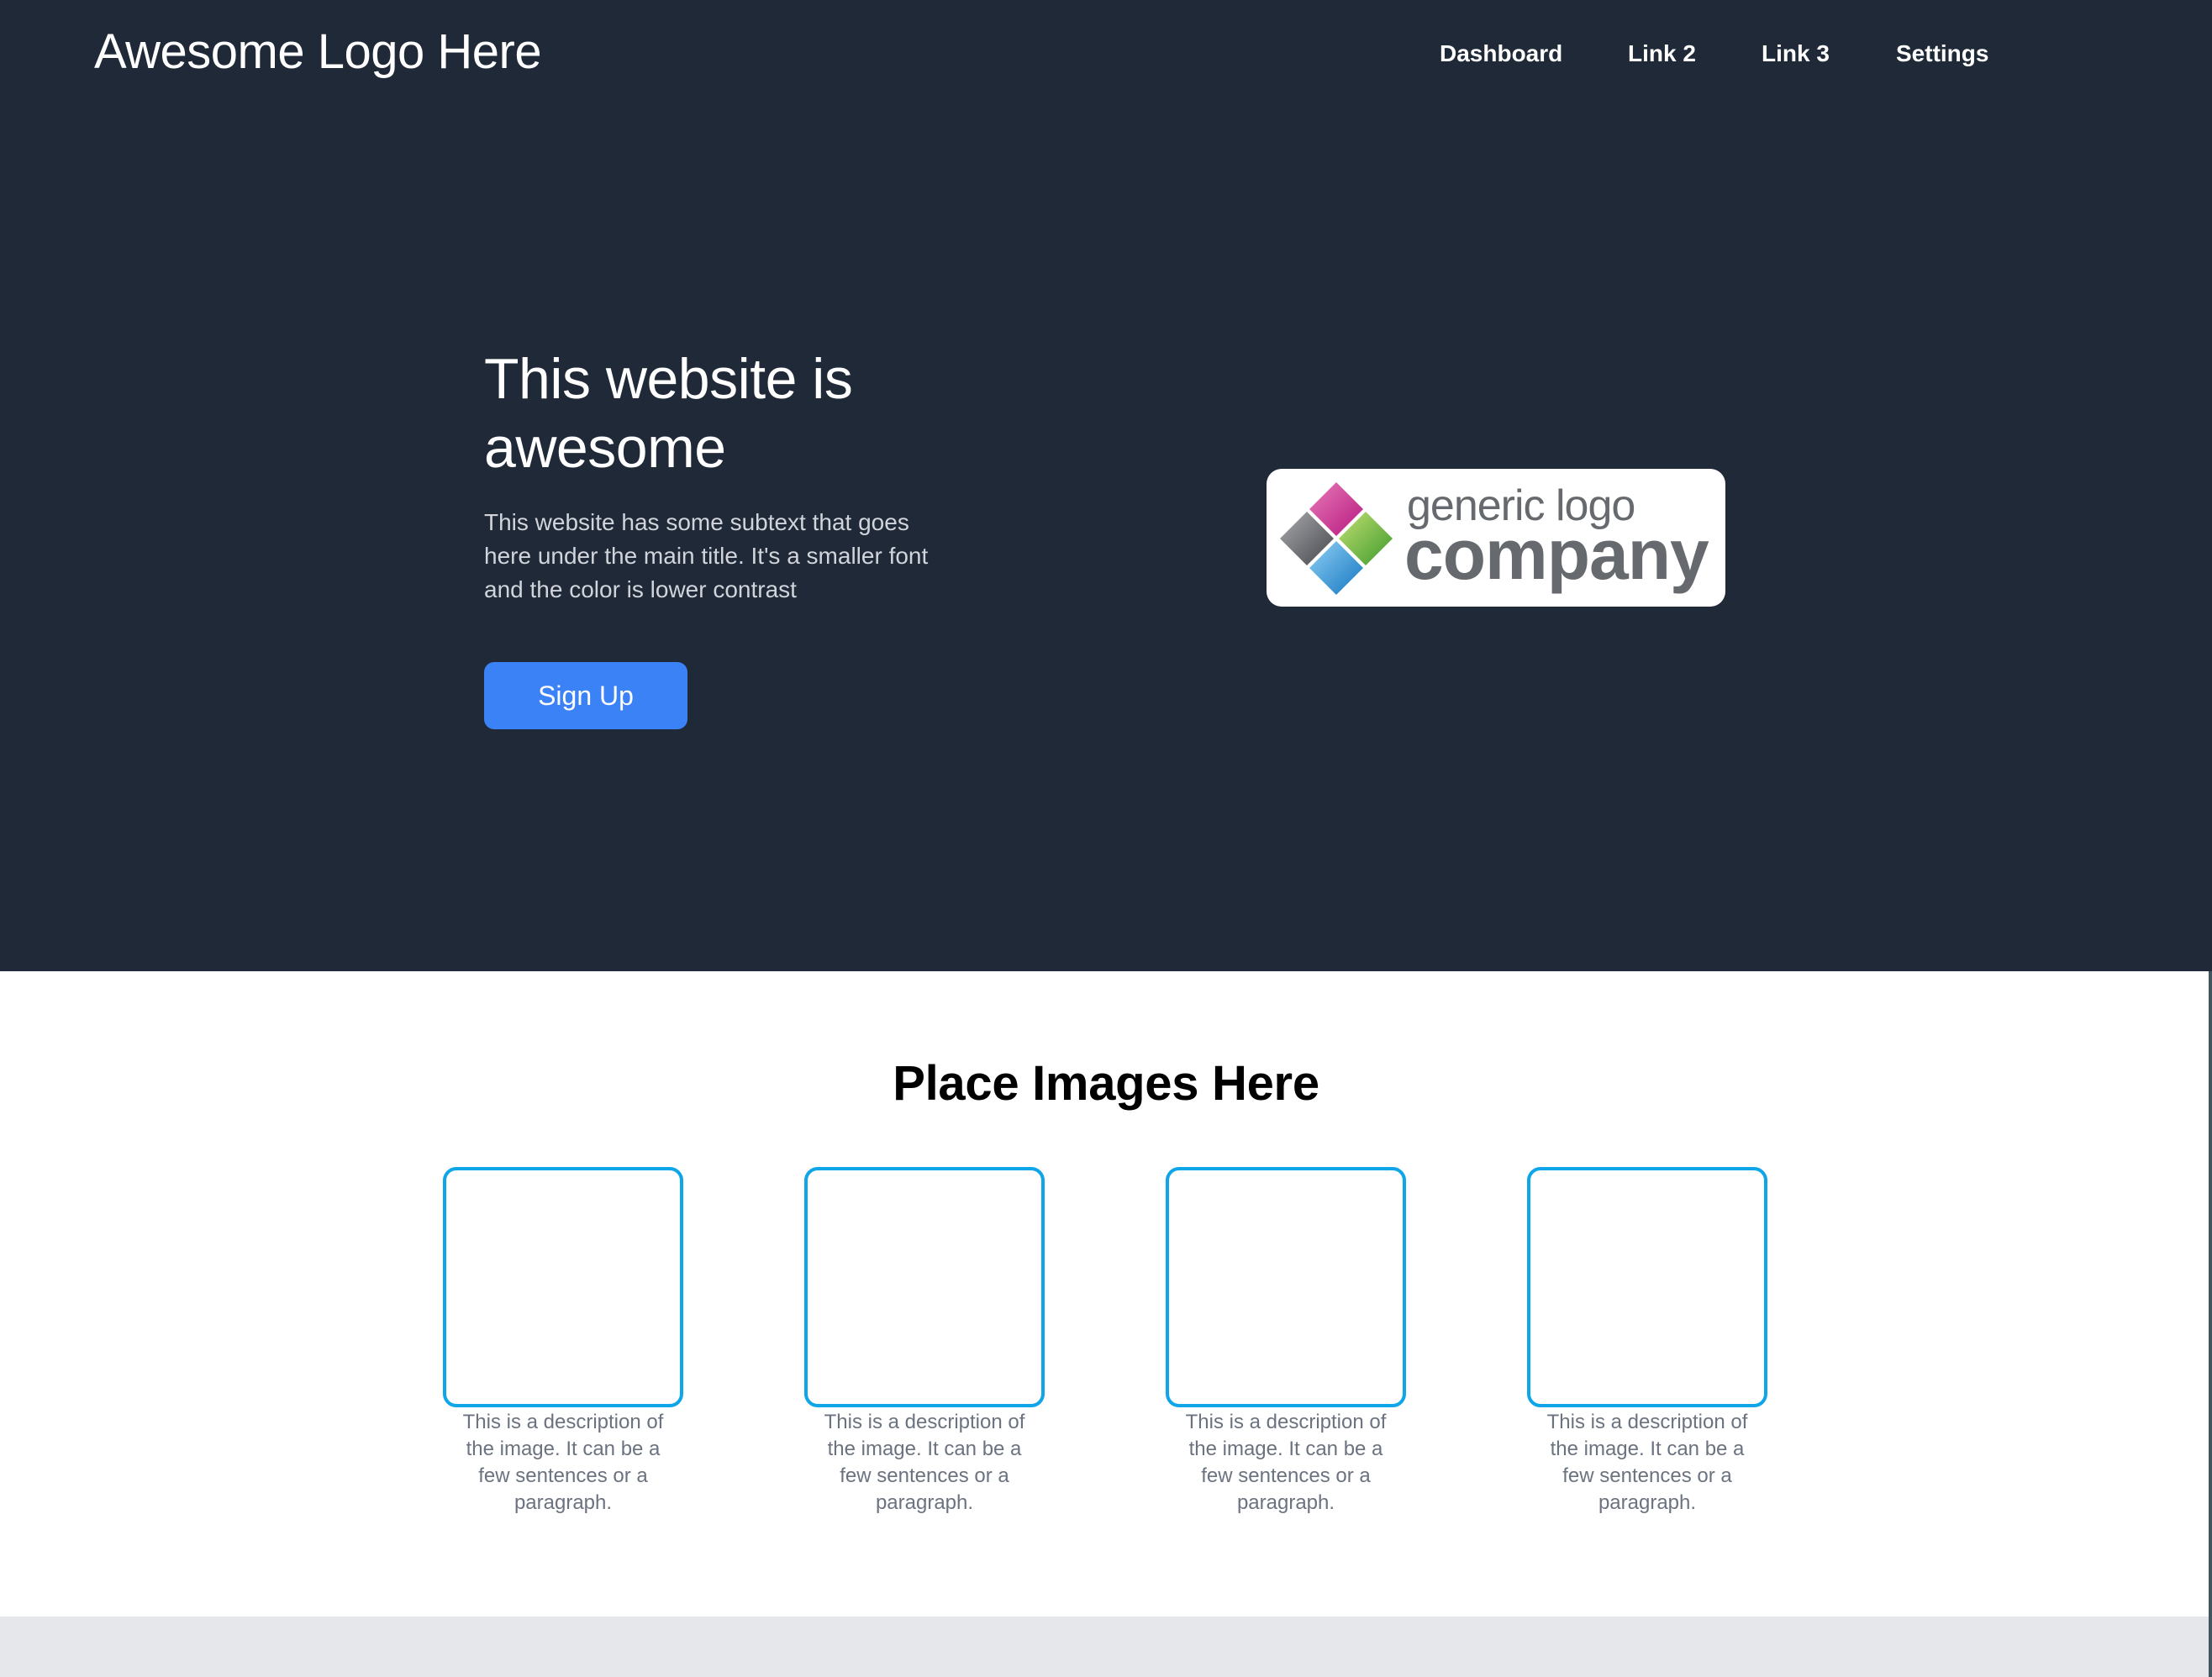 This screenshot has height=1677, width=2212. I want to click on sign-up-button: Sign Up, so click(585, 695).